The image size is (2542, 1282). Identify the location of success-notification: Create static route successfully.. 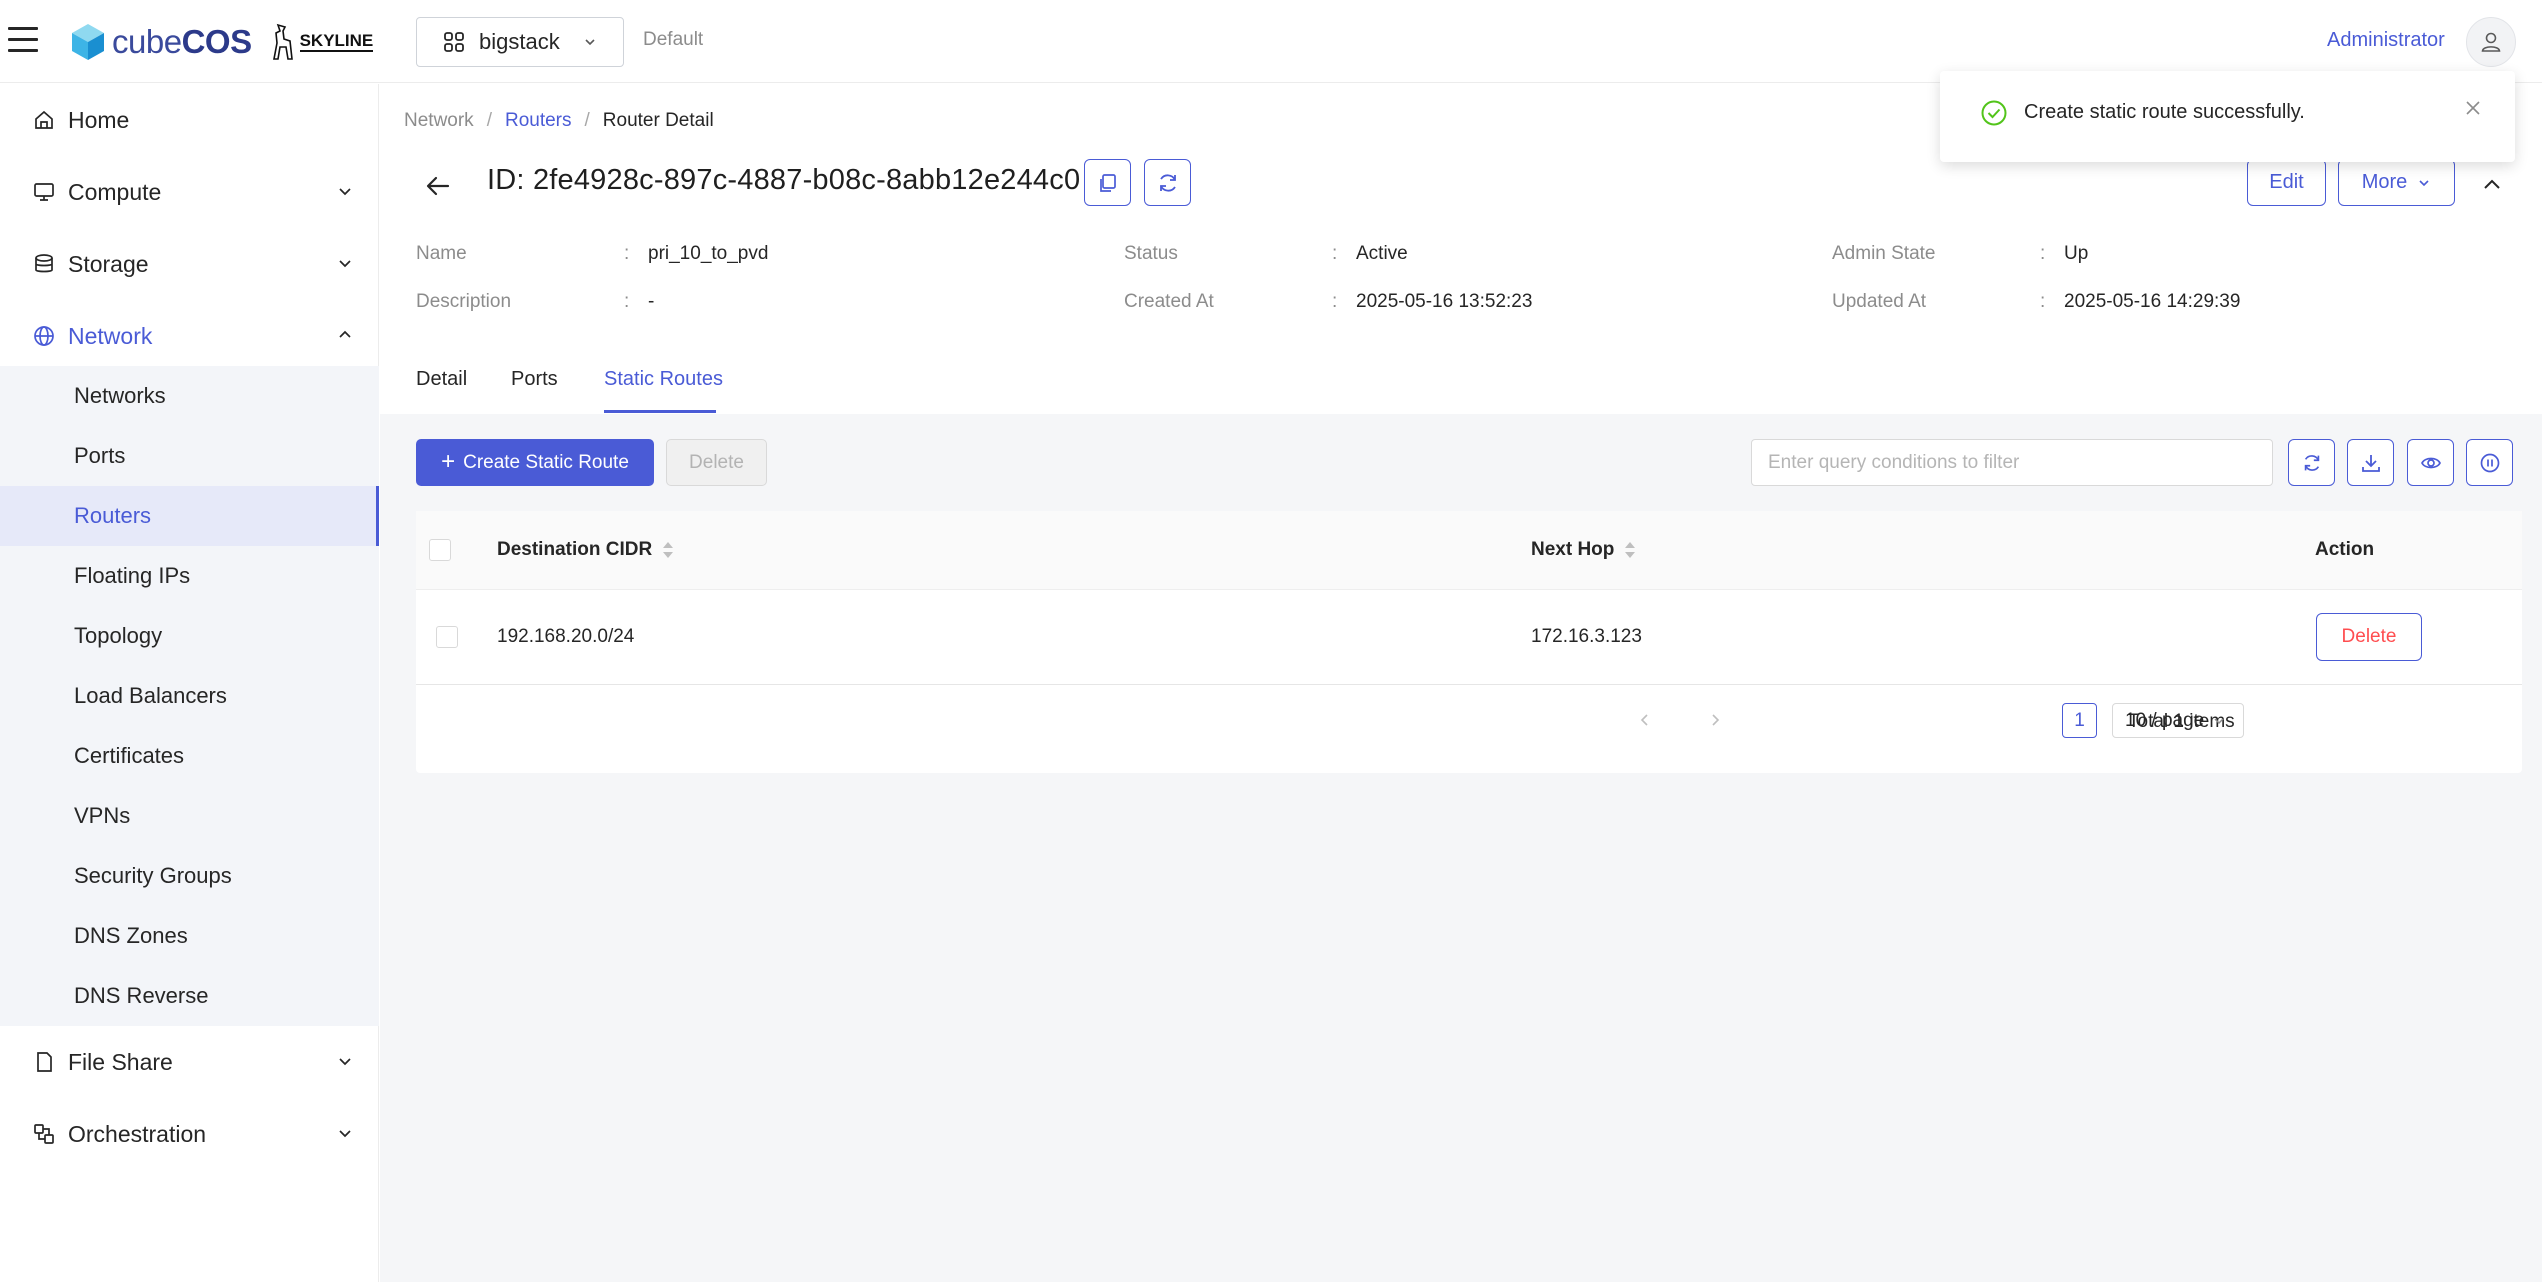
(2227, 116).